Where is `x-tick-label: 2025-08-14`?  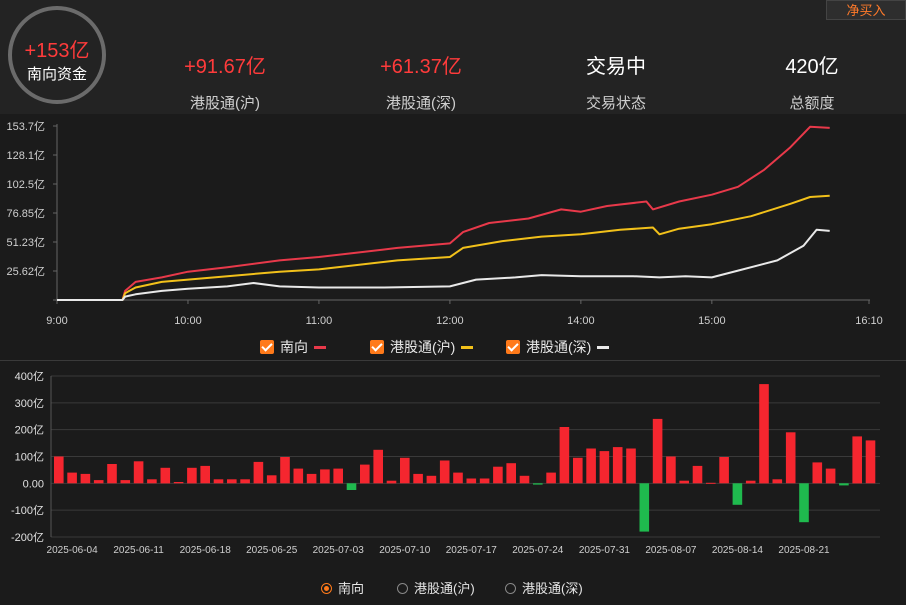
x-tick-label: 2025-08-14 is located at coordinates (738, 550).